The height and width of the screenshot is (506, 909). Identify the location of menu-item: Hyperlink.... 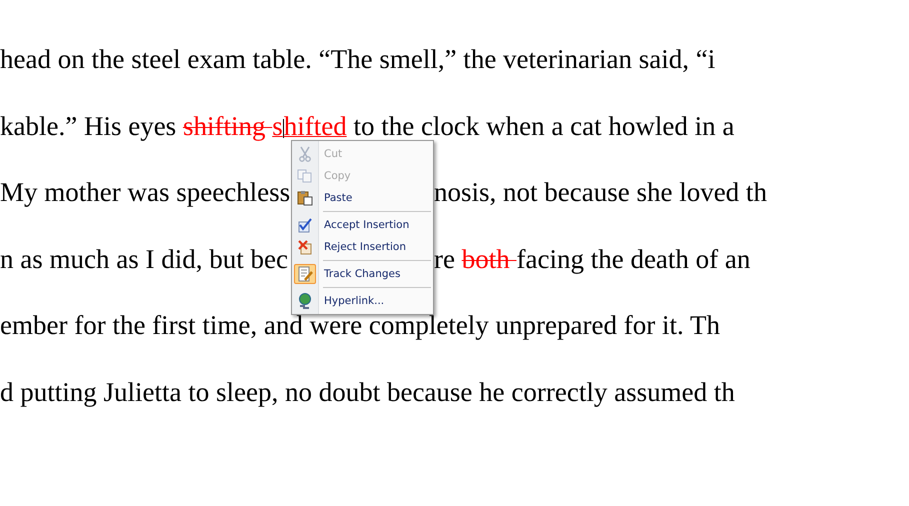
(362, 301).